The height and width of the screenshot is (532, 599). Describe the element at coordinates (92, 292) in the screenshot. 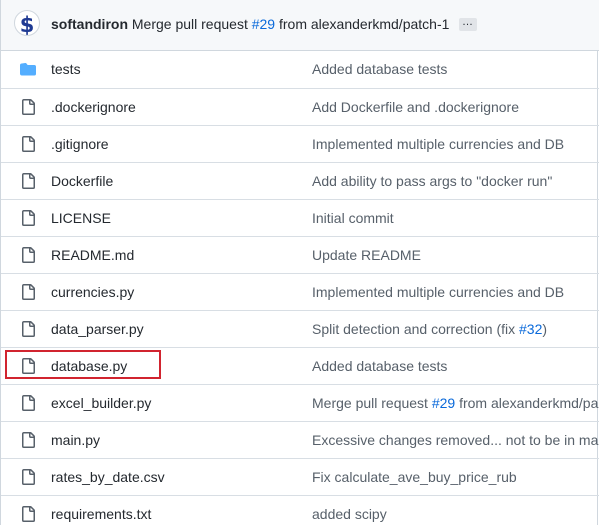

I see `file-name-link: currencies.py` at that location.